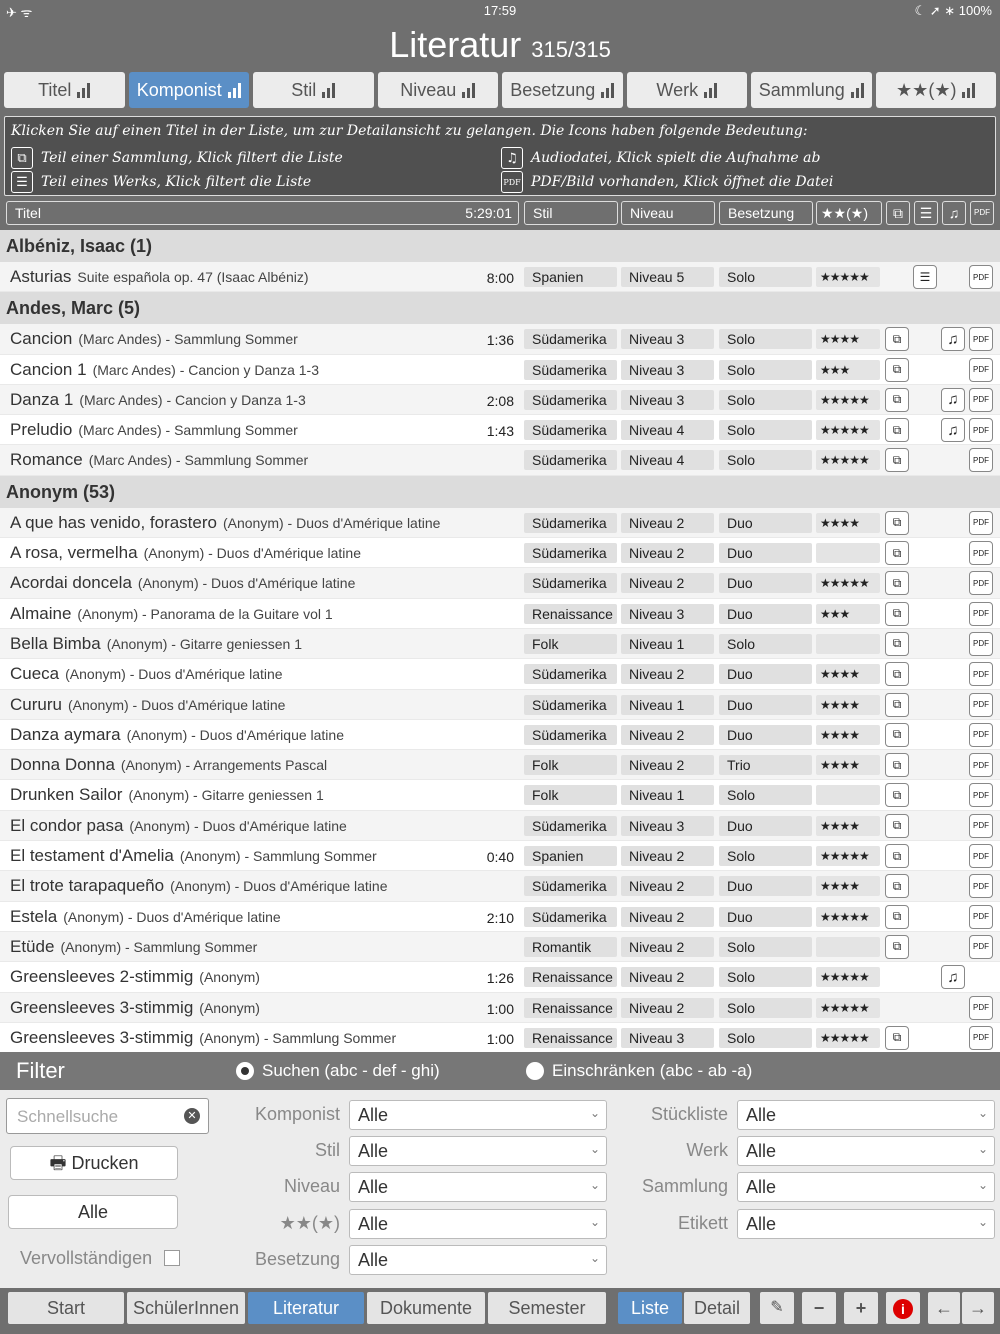 This screenshot has width=1000, height=1334. I want to click on arrow-left-icon: ←, so click(944, 1308).